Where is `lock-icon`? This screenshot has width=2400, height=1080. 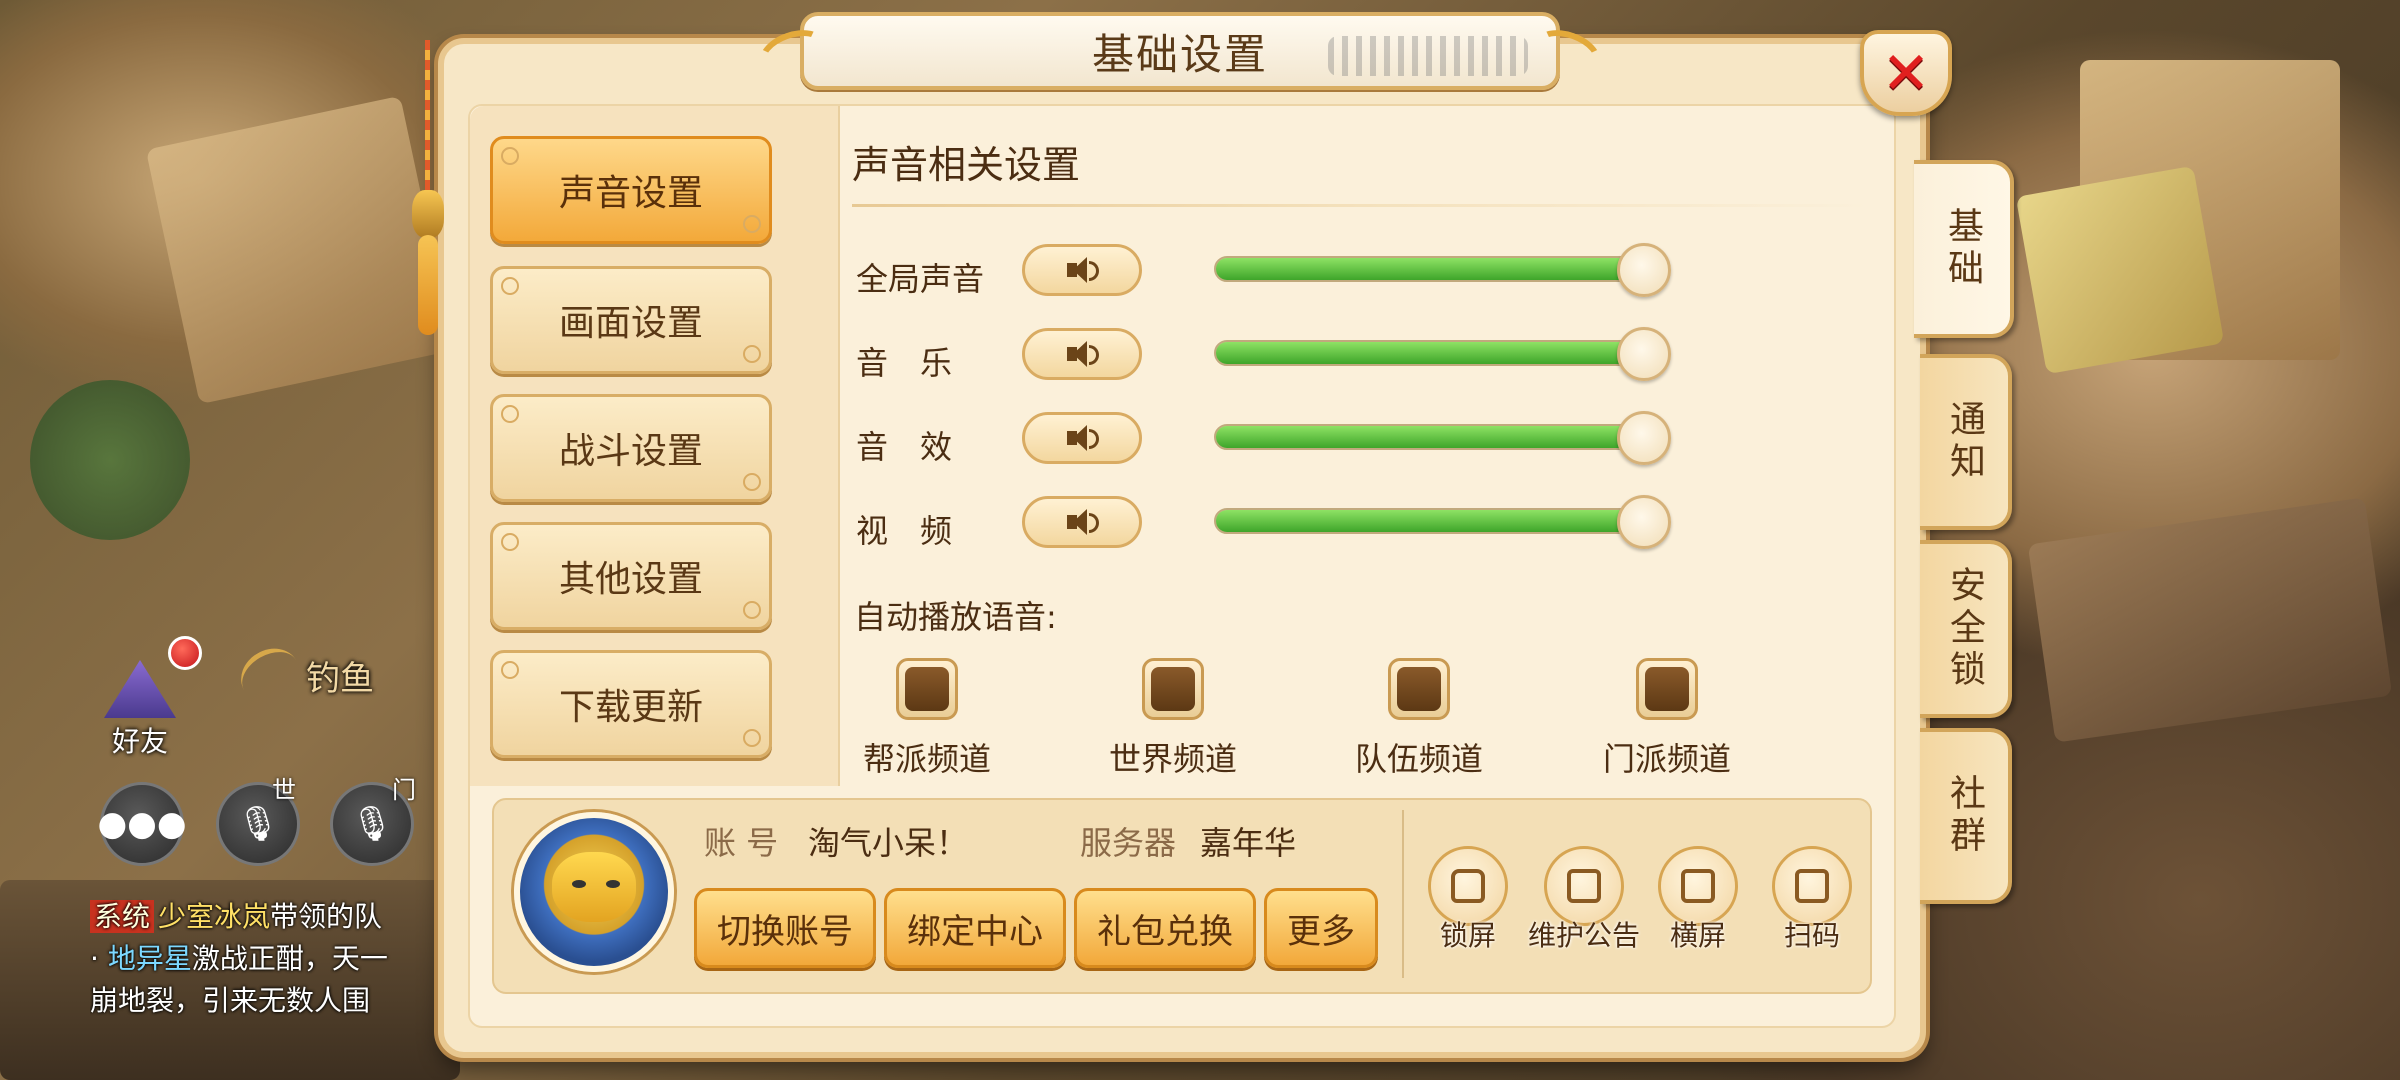 lock-icon is located at coordinates (1468, 886).